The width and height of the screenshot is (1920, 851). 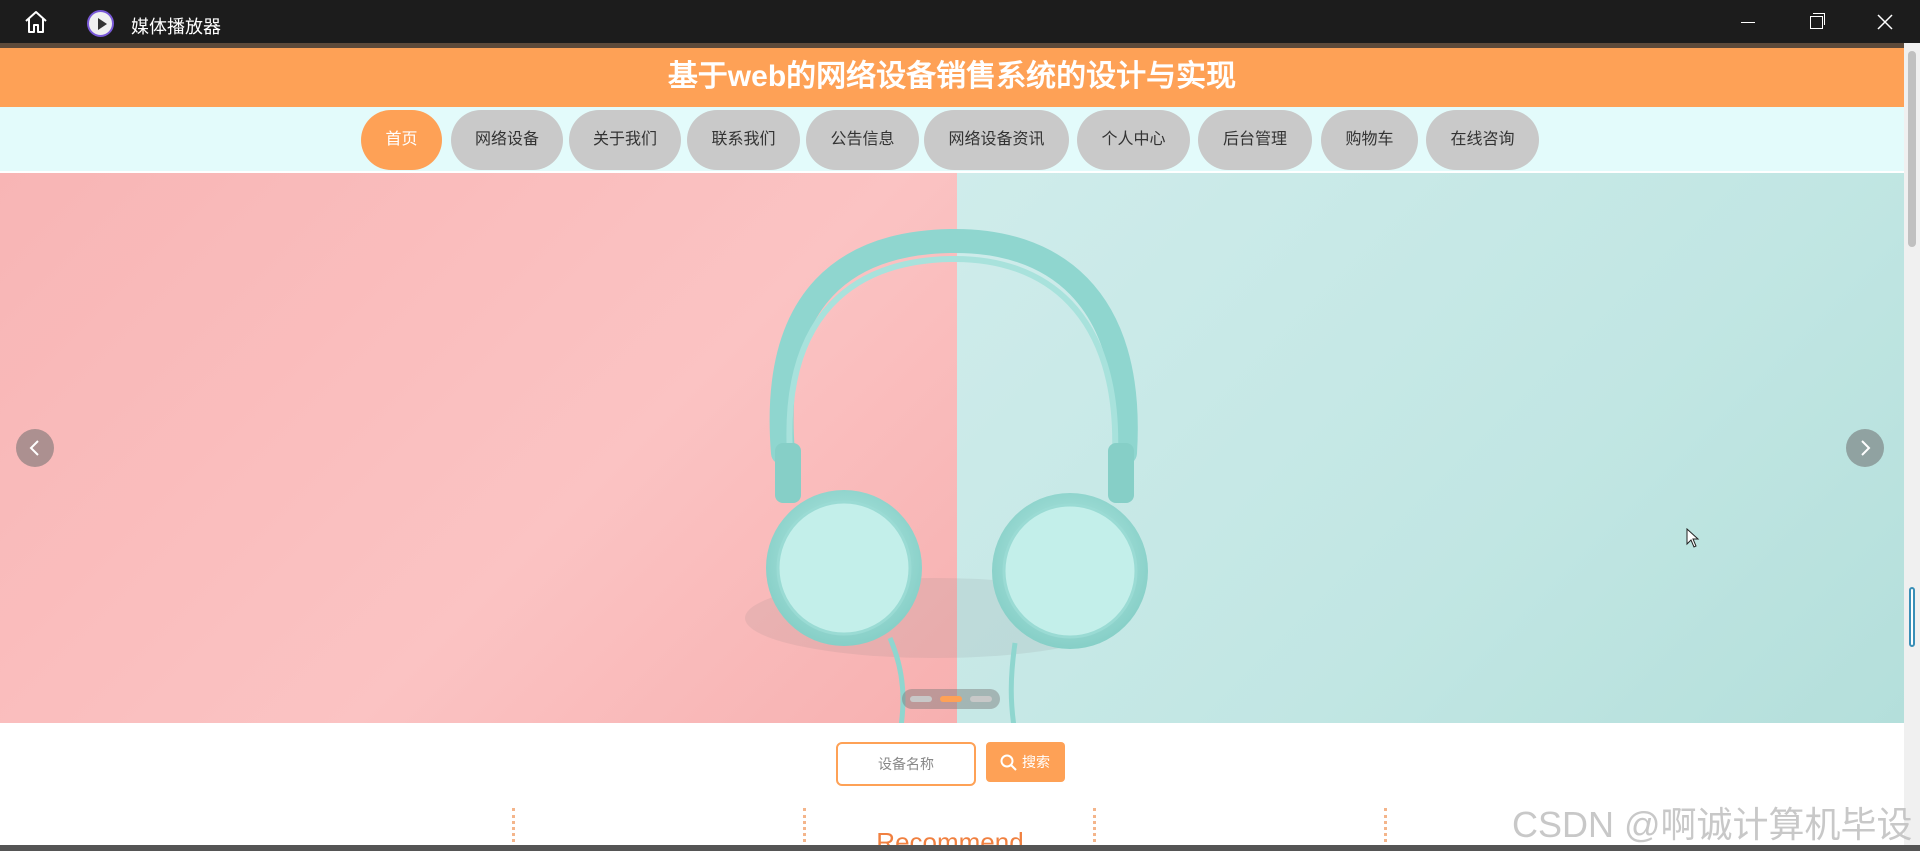 I want to click on bottom-edge, so click(x=960, y=848).